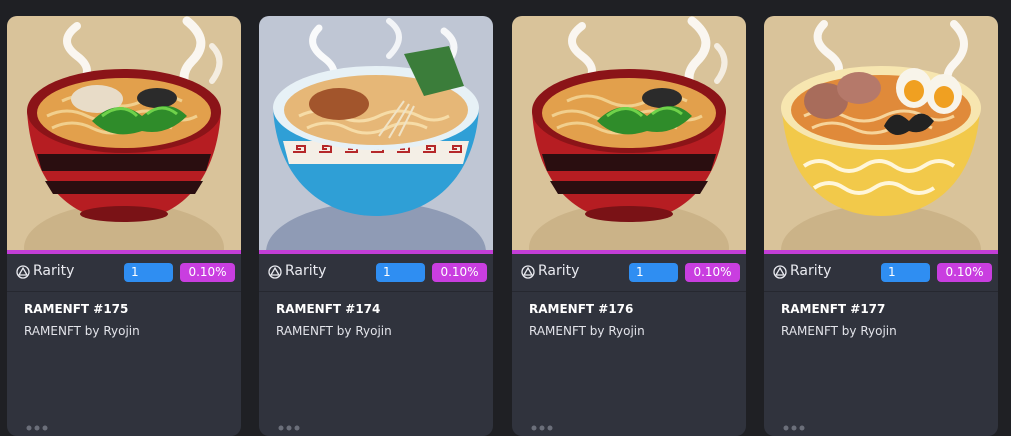  Describe the element at coordinates (833, 309) in the screenshot. I see `nft-title: RAMENFT #177` at that location.